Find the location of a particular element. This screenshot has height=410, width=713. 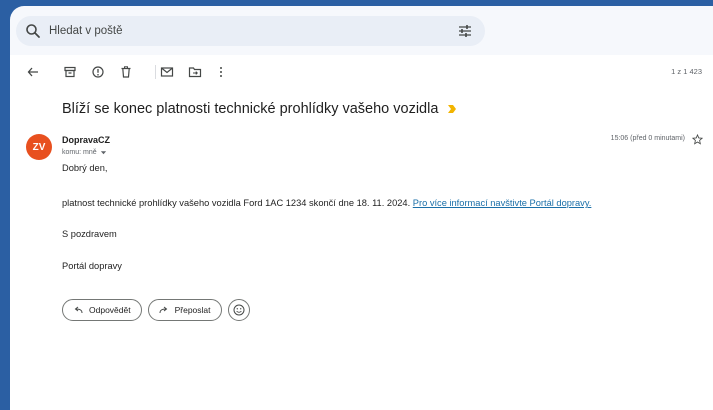

recipient-label: komu: mně is located at coordinates (79, 152).